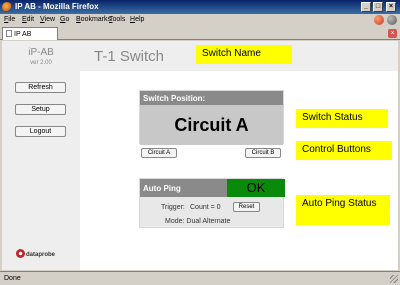 This screenshot has width=400, height=285. Describe the element at coordinates (41, 255) in the screenshot. I see `logo-text: dataprobe` at that location.